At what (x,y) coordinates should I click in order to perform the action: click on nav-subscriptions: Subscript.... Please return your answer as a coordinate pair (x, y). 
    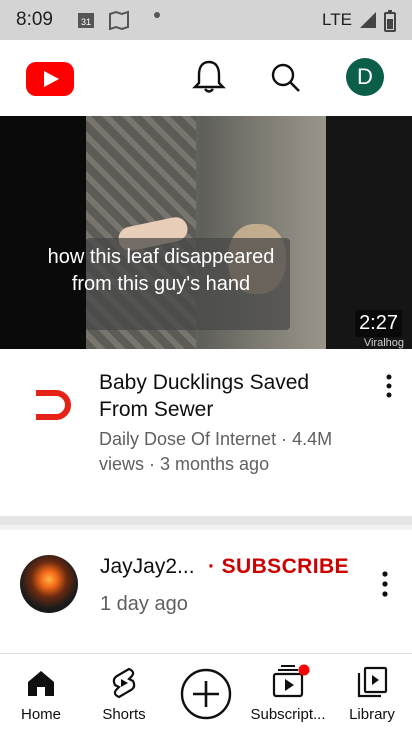
    Looking at the image, I should click on (288, 693).